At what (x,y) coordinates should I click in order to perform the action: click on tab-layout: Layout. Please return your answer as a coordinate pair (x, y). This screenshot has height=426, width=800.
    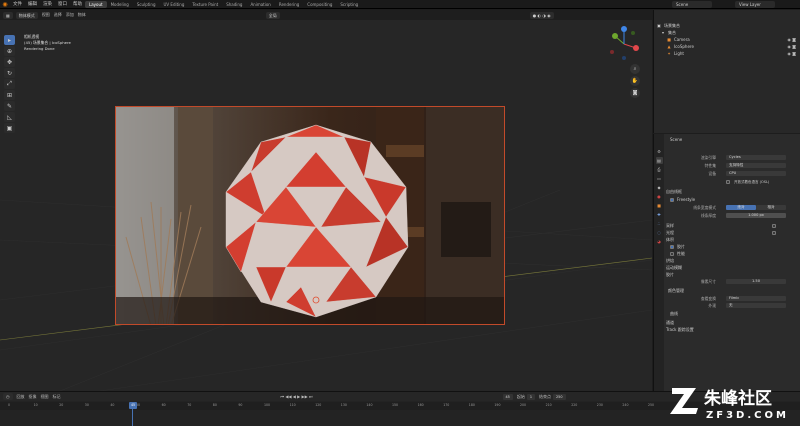
    Looking at the image, I should click on (96, 4).